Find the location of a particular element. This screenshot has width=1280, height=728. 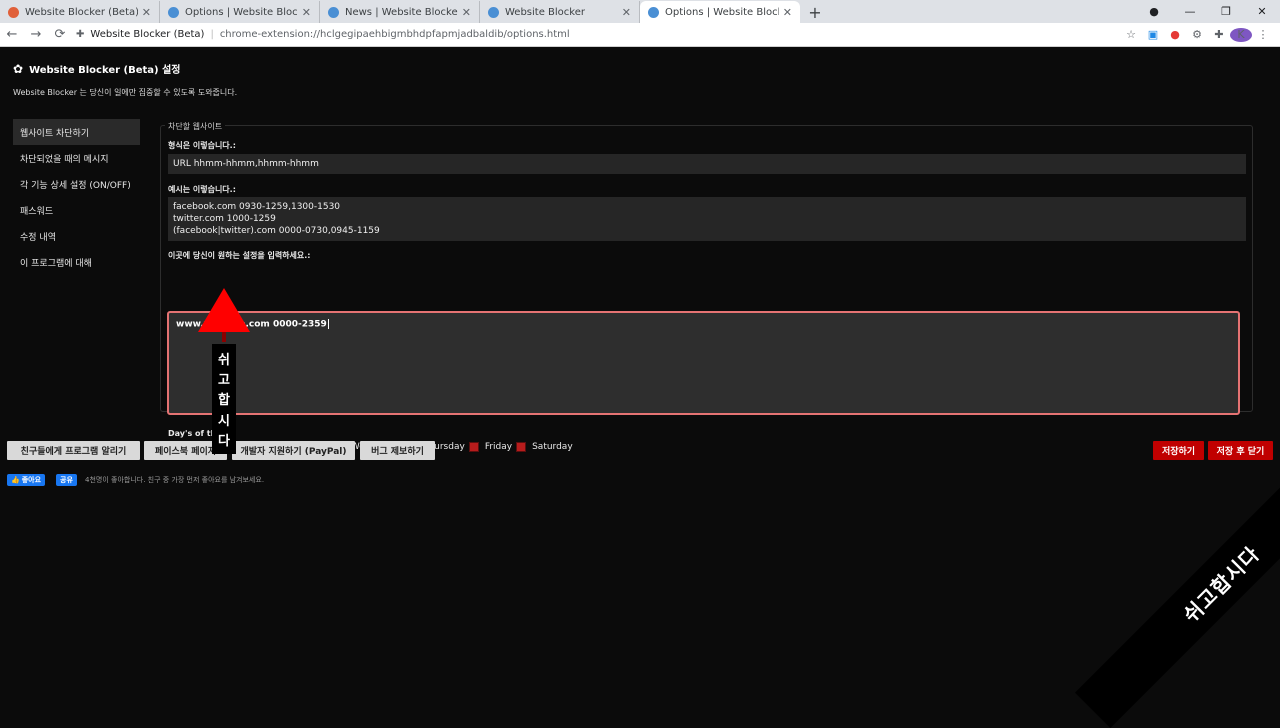

toolbar-icons: ☆ ▣ ● ⚙ ✚ K ⋮ is located at coordinates (1197, 34).